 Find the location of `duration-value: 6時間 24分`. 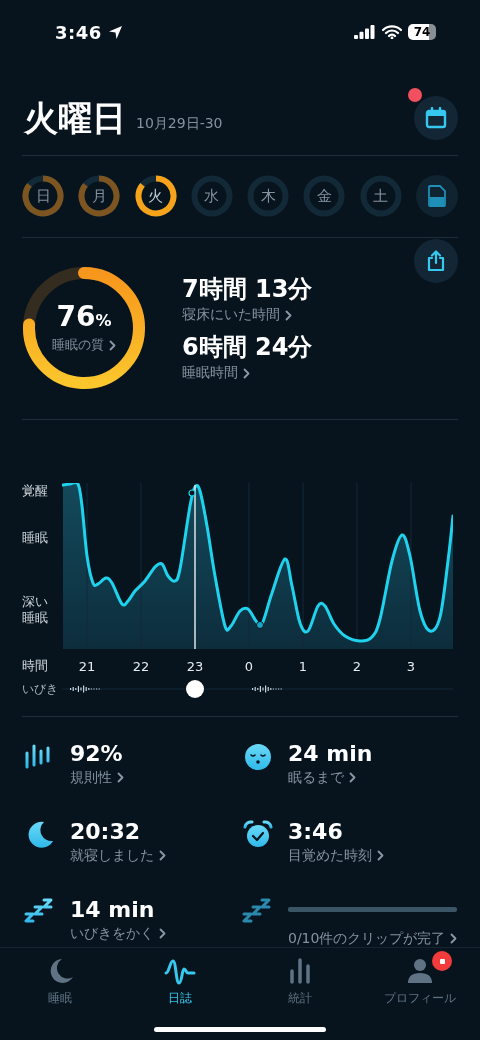

duration-value: 6時間 24分 is located at coordinates (247, 347).